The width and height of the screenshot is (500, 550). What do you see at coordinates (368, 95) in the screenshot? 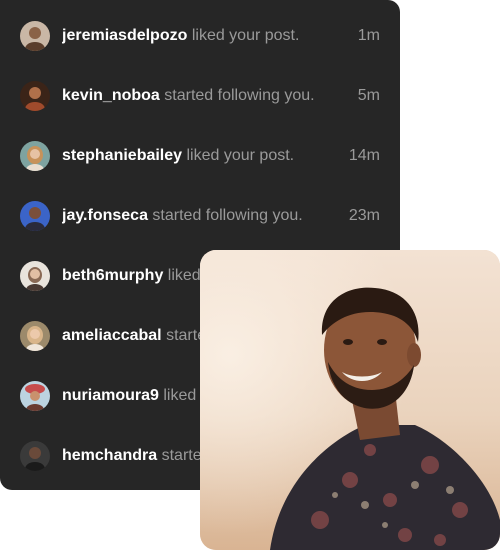
I see `notification-time: 5m` at bounding box center [368, 95].